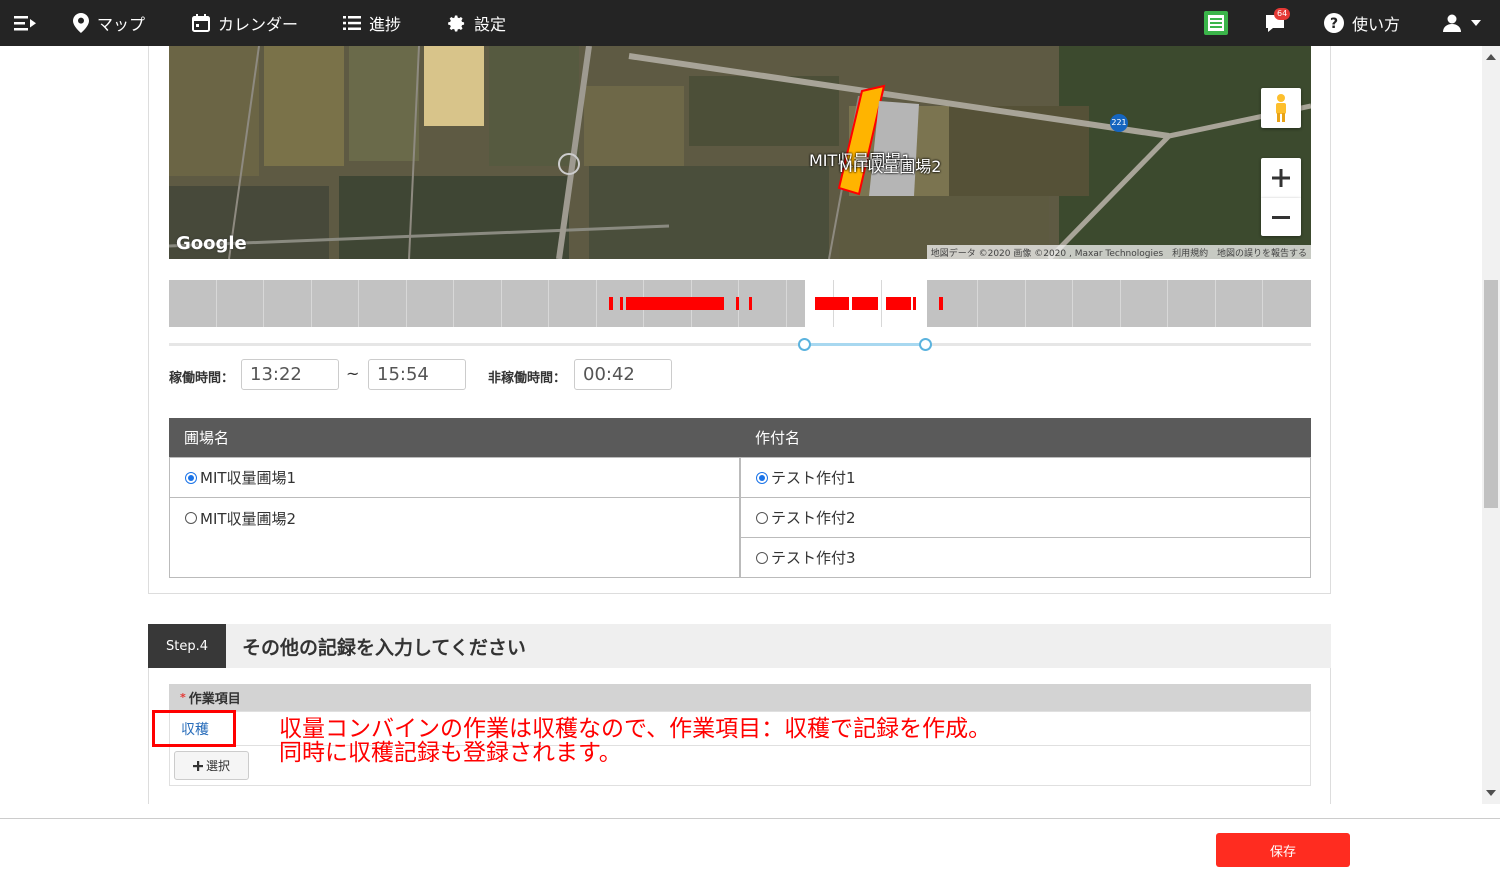  What do you see at coordinates (813, 478) in the screenshot?
I see `crop-option-label: テスト作付1` at bounding box center [813, 478].